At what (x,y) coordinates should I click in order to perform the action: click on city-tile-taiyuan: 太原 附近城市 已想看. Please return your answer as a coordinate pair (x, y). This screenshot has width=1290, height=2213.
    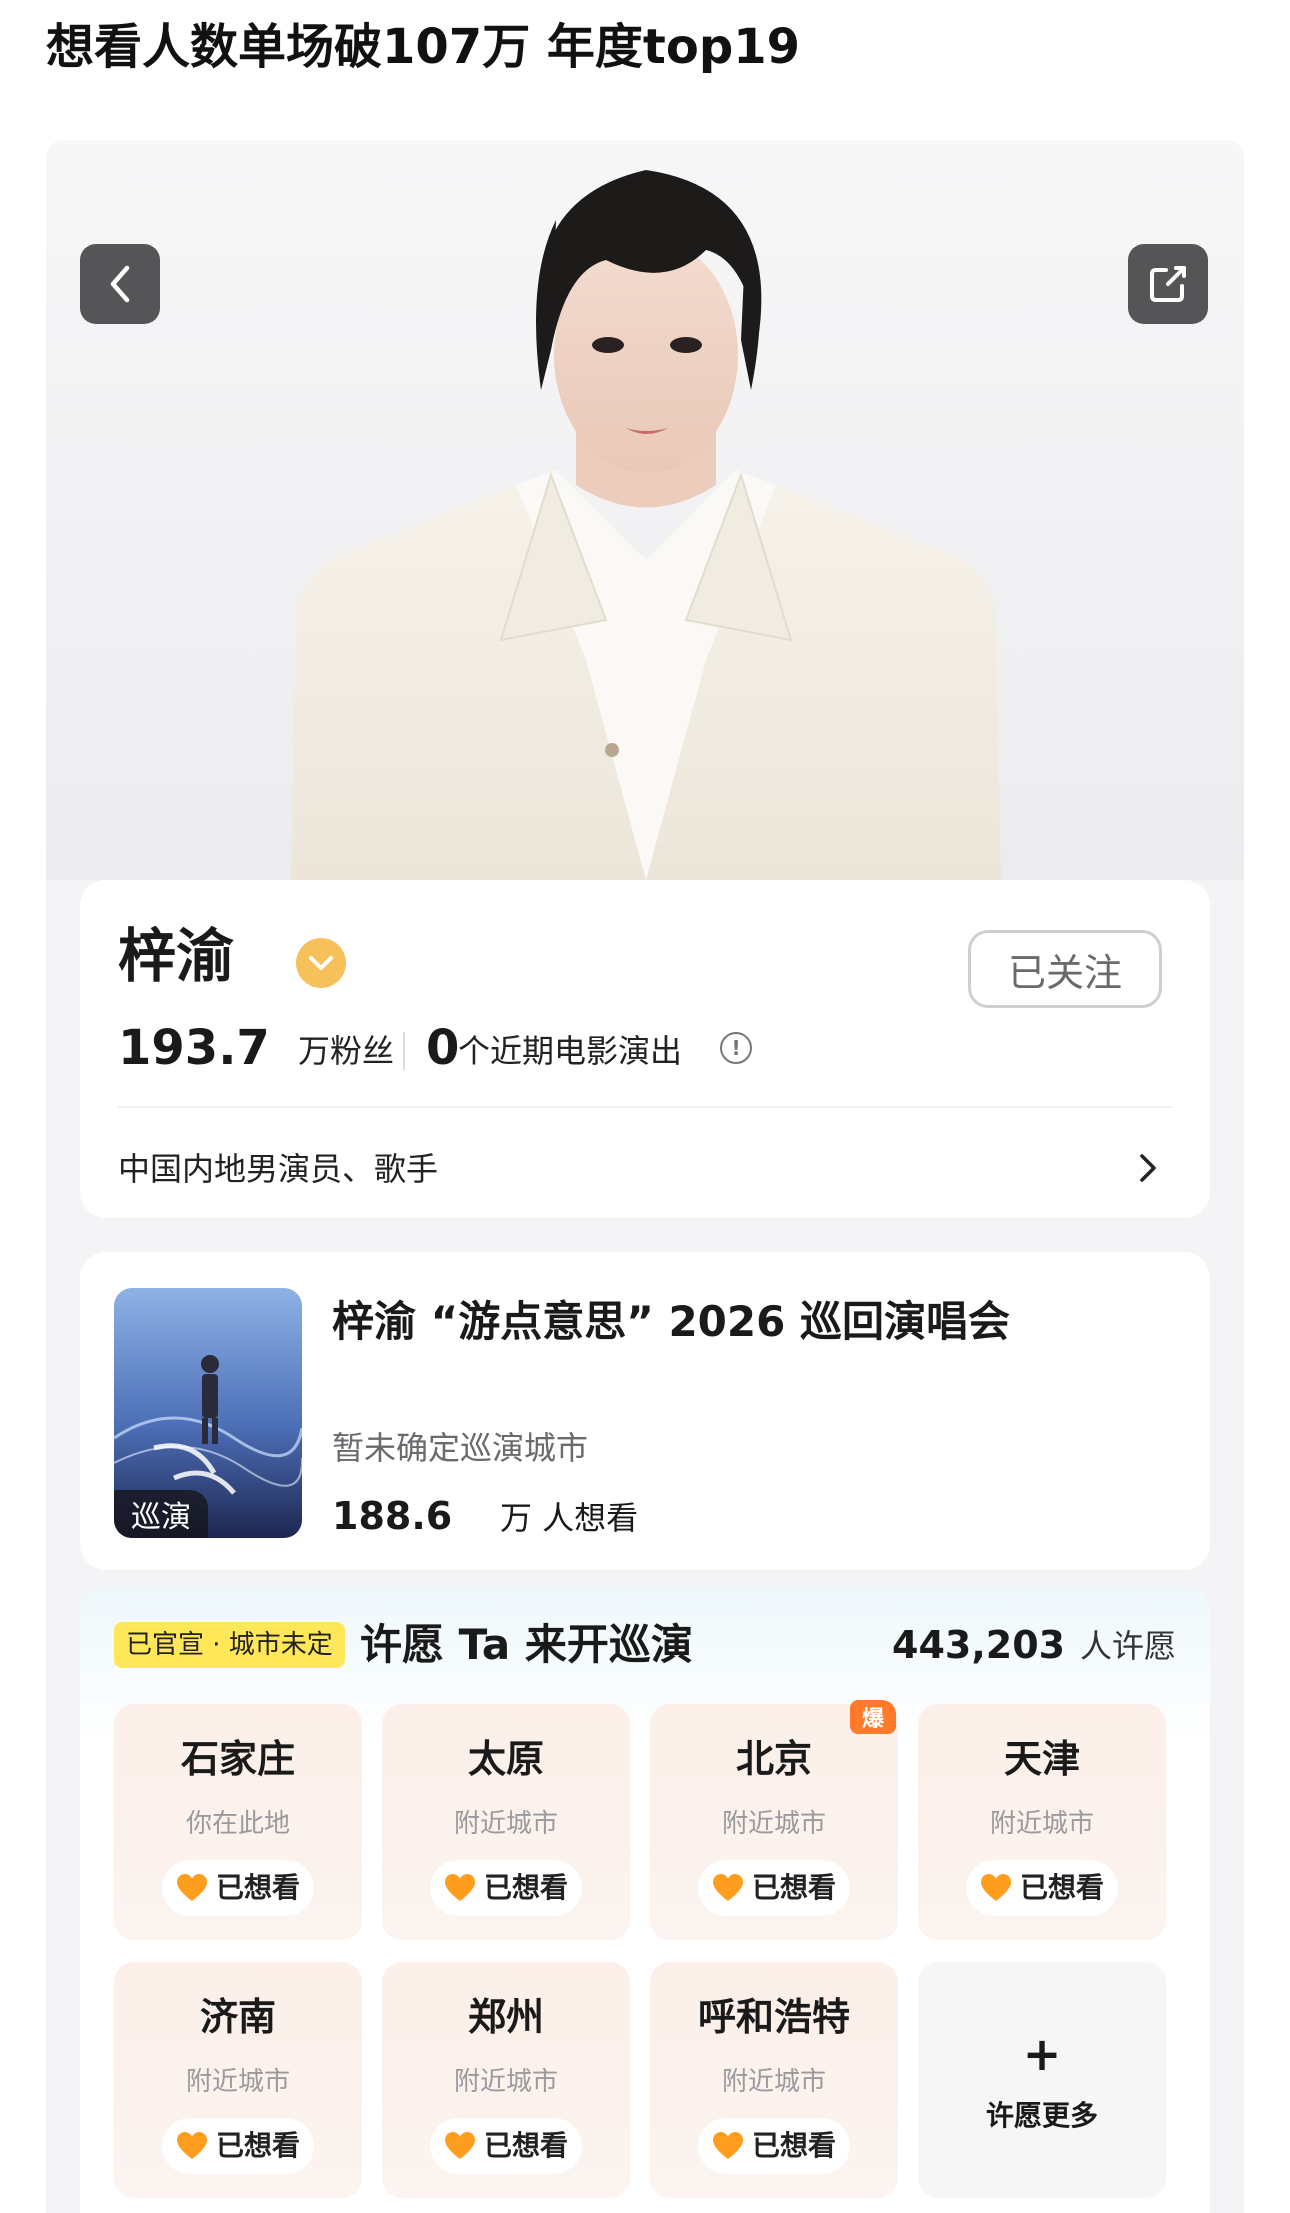
    Looking at the image, I should click on (506, 1822).